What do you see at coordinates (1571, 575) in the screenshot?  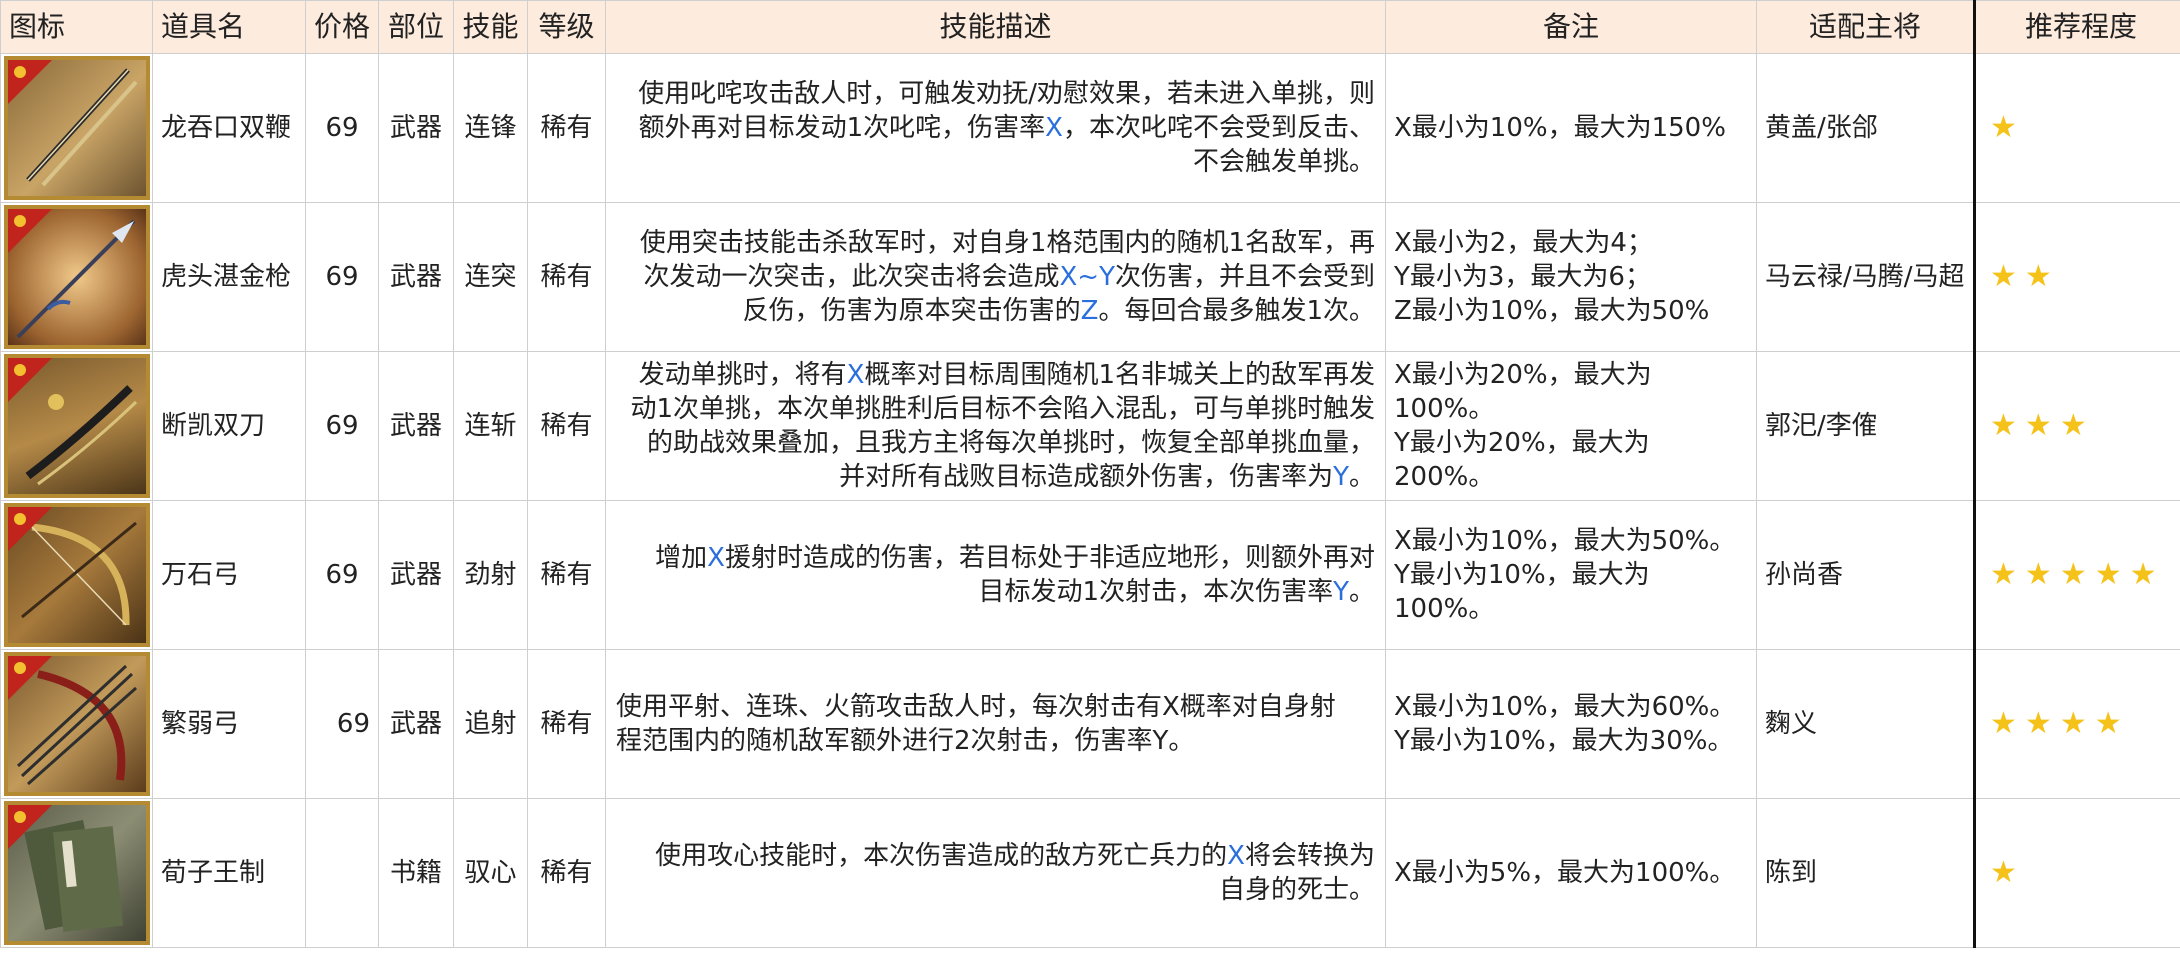 I see `item-note: X最小为10%，最大为50%。 Y最小为10%，最大为100%。` at bounding box center [1571, 575].